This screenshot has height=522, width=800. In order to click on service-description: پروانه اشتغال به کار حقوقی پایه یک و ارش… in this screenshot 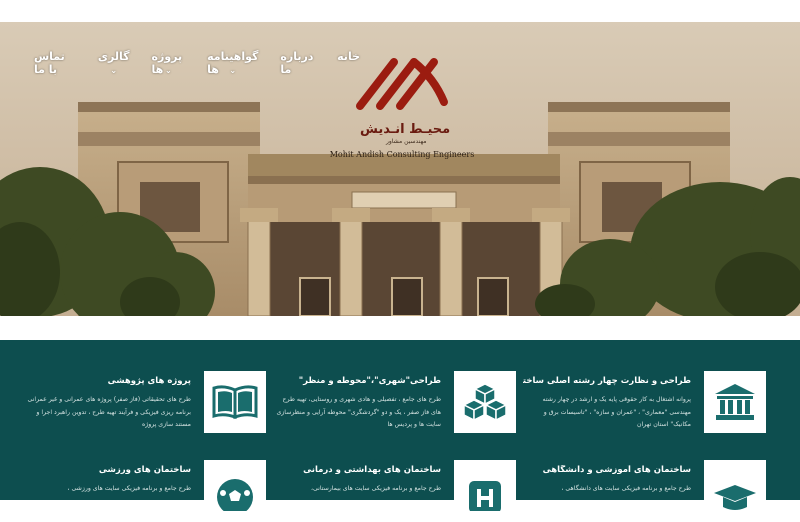, I will do `click(616, 412)`.